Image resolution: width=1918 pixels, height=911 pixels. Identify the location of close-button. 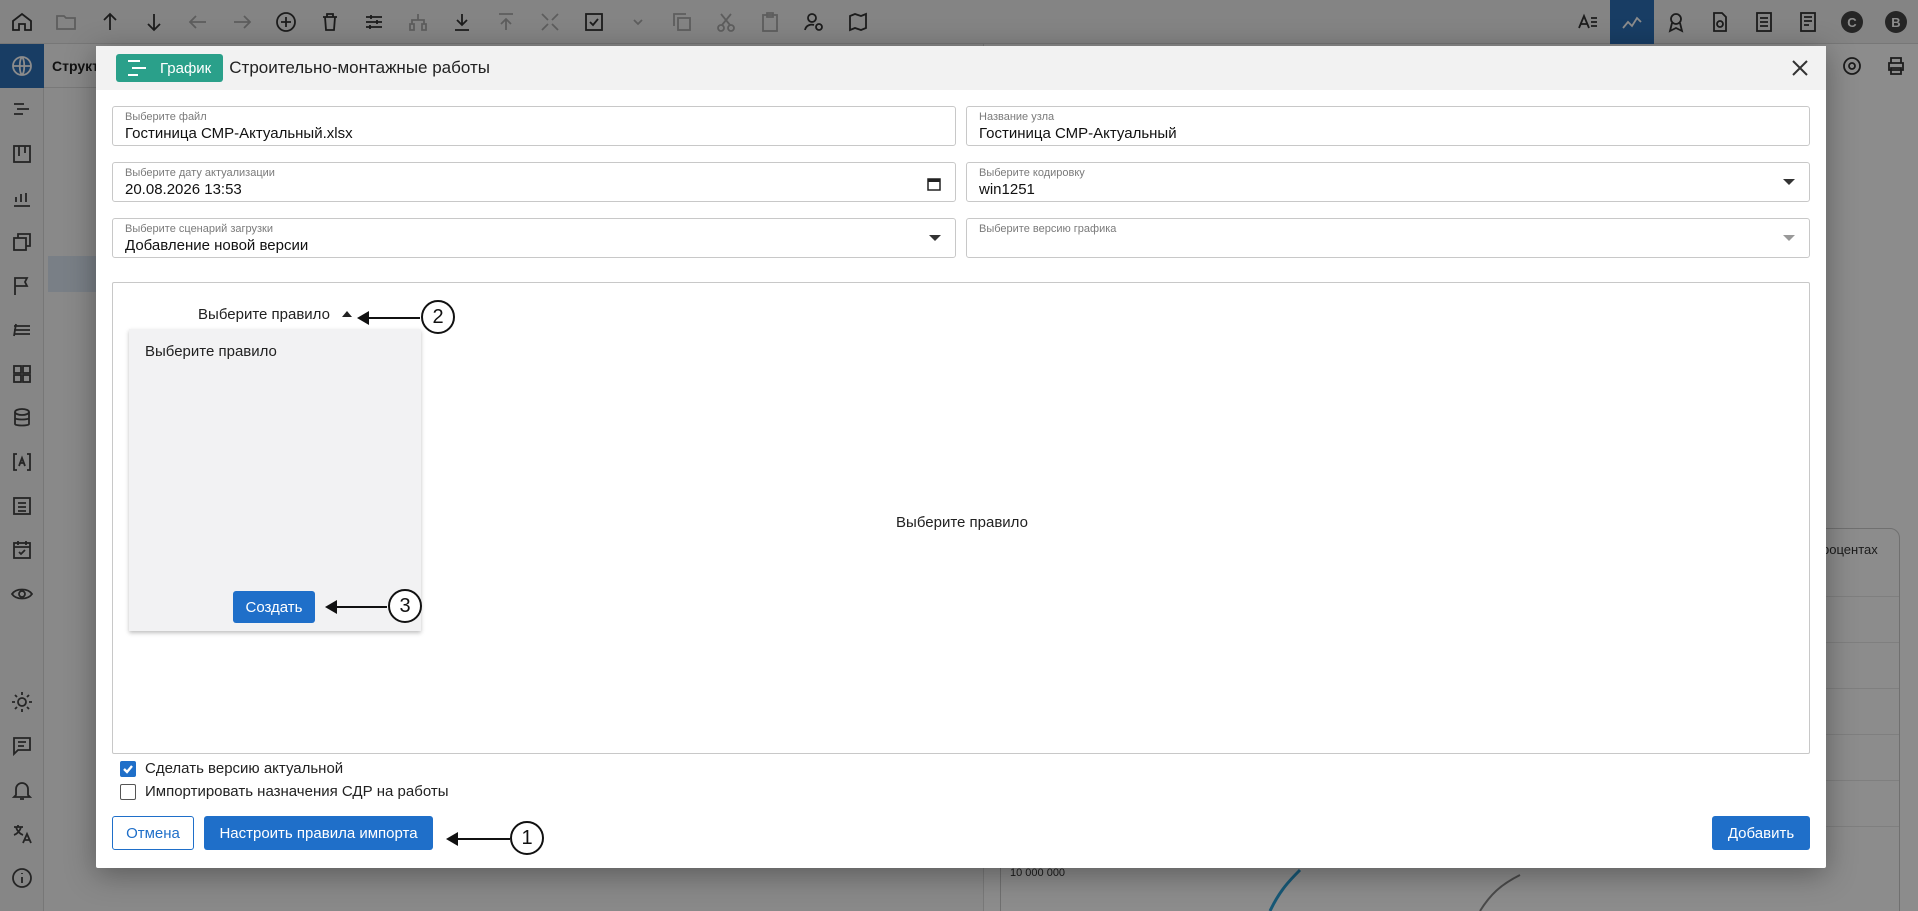
(1800, 68).